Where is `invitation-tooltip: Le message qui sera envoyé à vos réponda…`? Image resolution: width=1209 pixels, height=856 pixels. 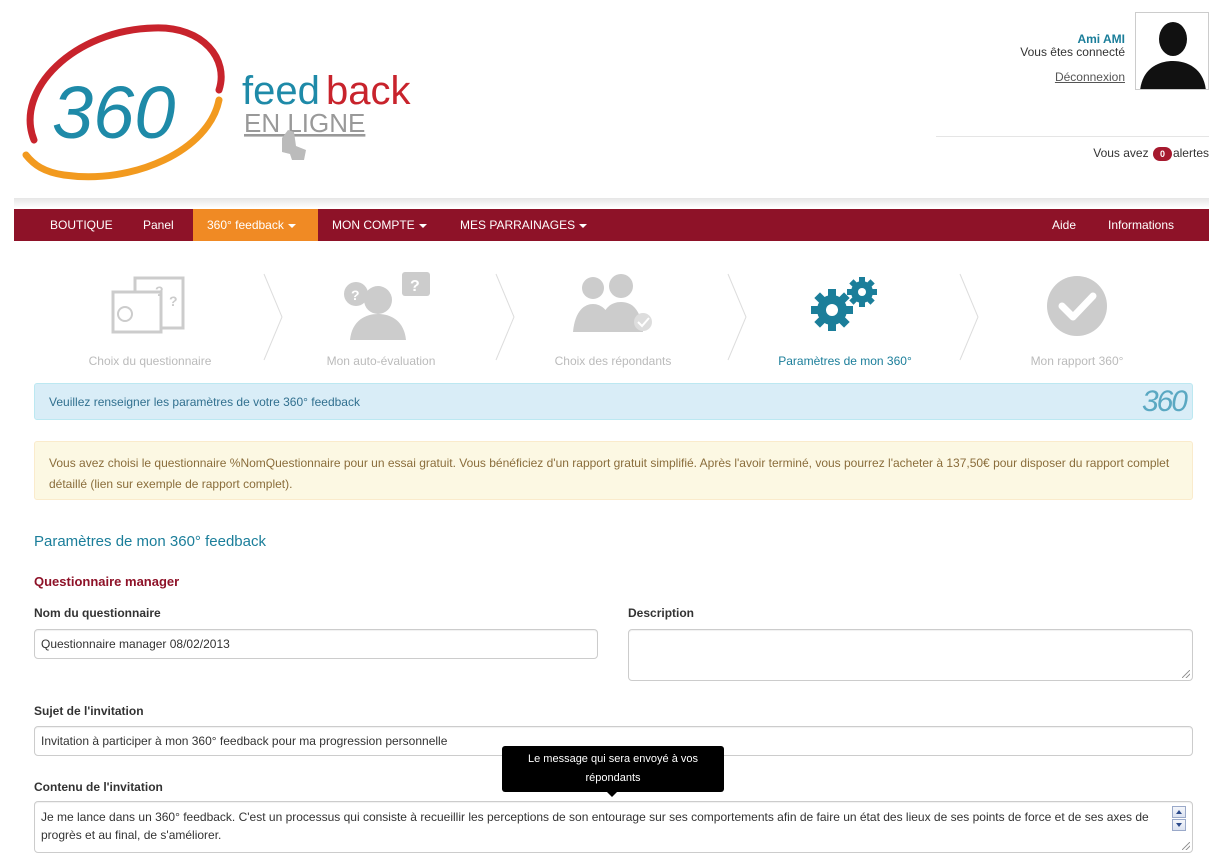 invitation-tooltip: Le message qui sera envoyé à vos réponda… is located at coordinates (613, 771).